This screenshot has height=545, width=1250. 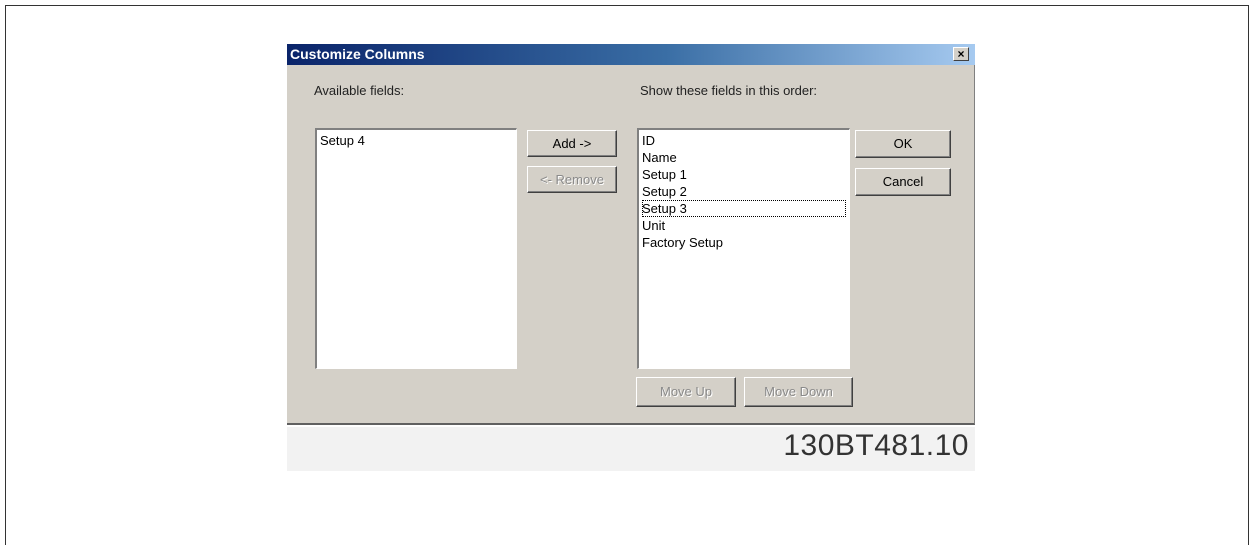 I want to click on ok-button-label: OK, so click(x=903, y=143).